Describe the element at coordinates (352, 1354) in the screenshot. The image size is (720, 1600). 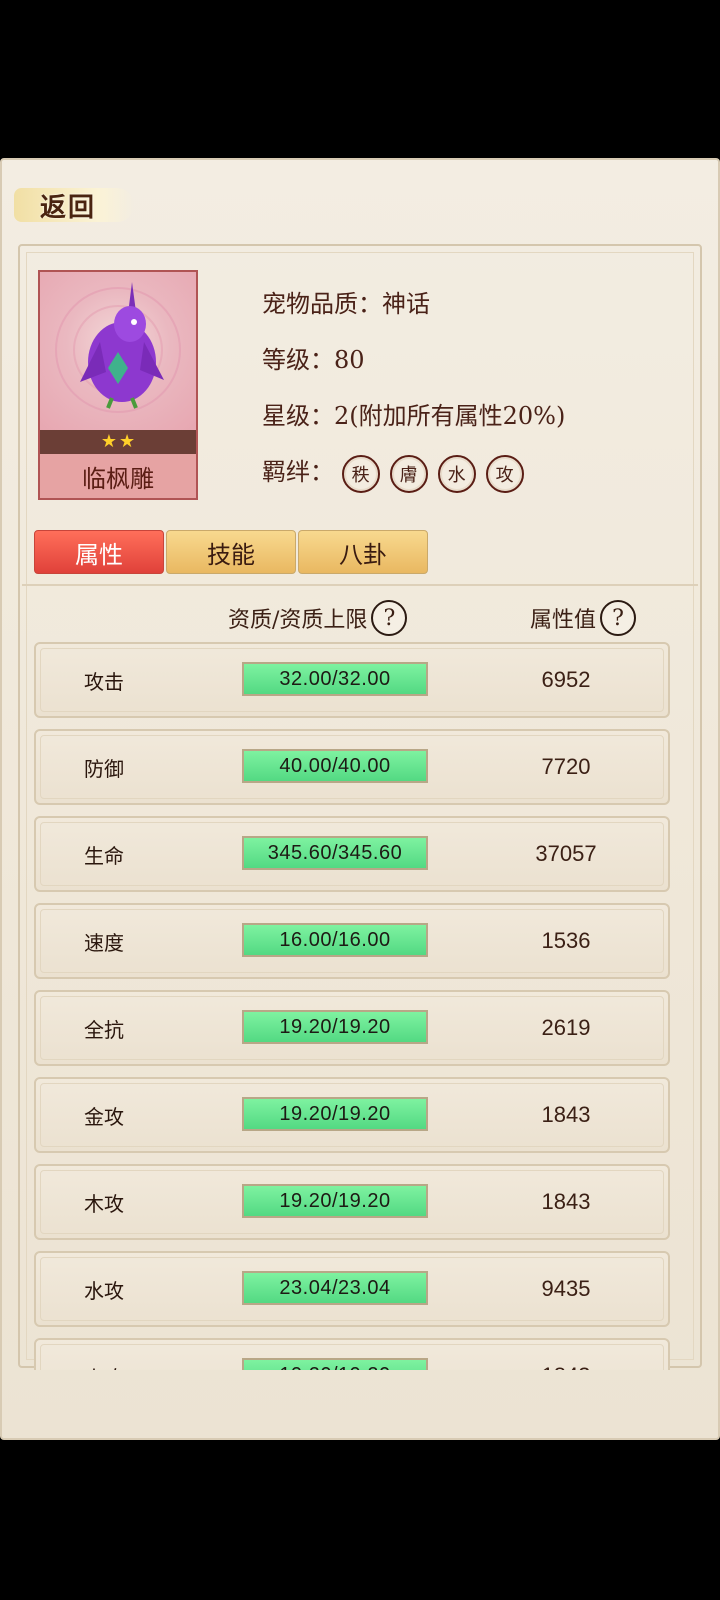
I see `table-row: 火攻 19.20/19.20 1843` at that location.